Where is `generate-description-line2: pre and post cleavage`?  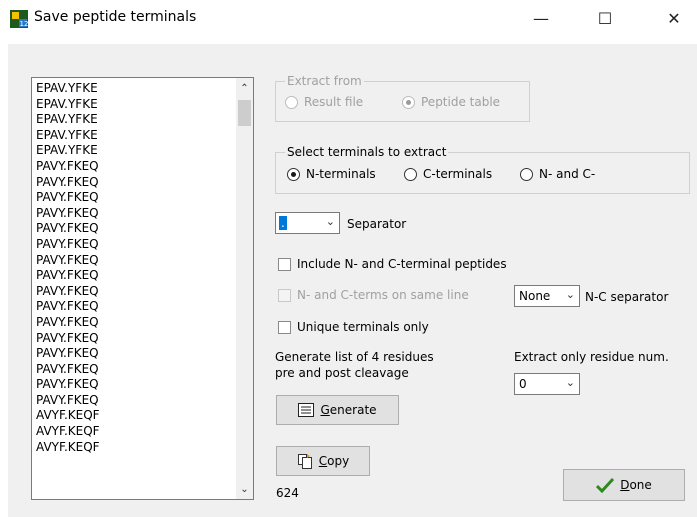
generate-description-line2: pre and post cleavage is located at coordinates (342, 373).